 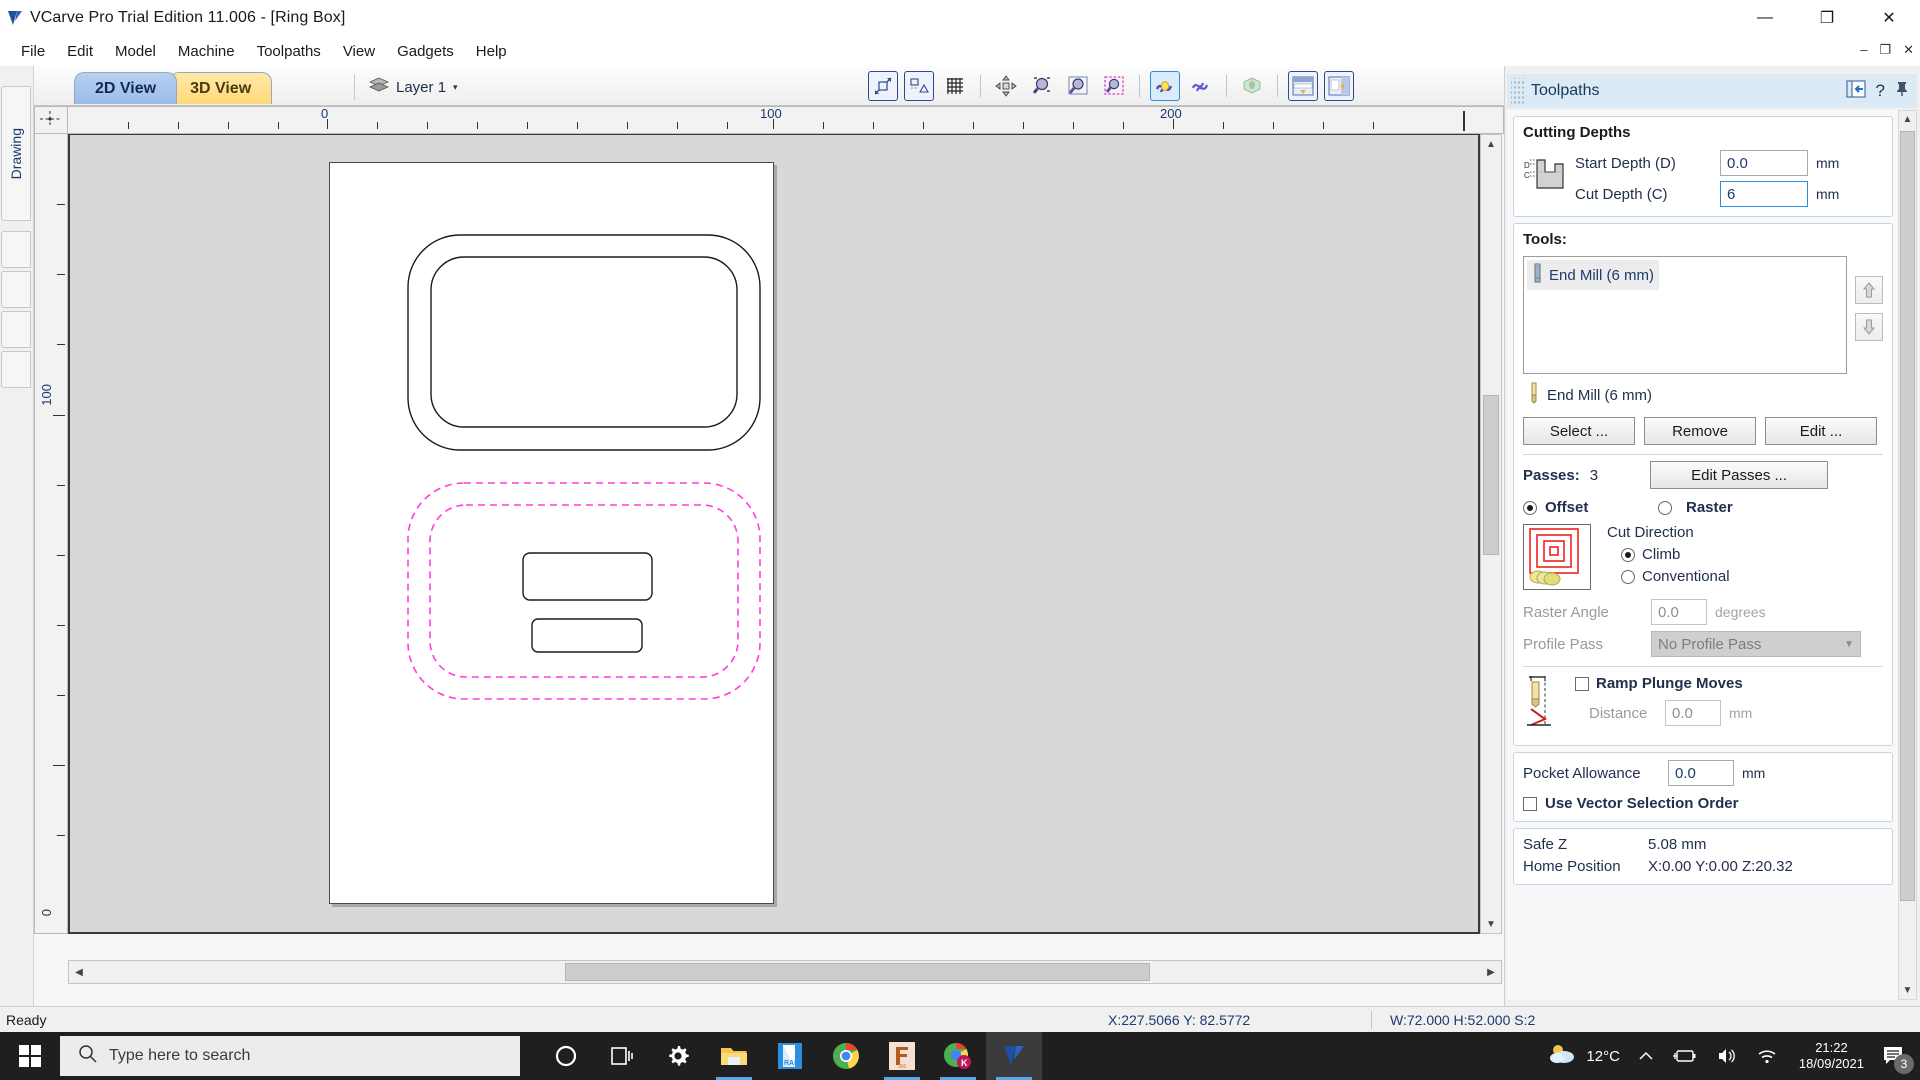 I want to click on taskbar-cortana-icon, so click(x=566, y=1056).